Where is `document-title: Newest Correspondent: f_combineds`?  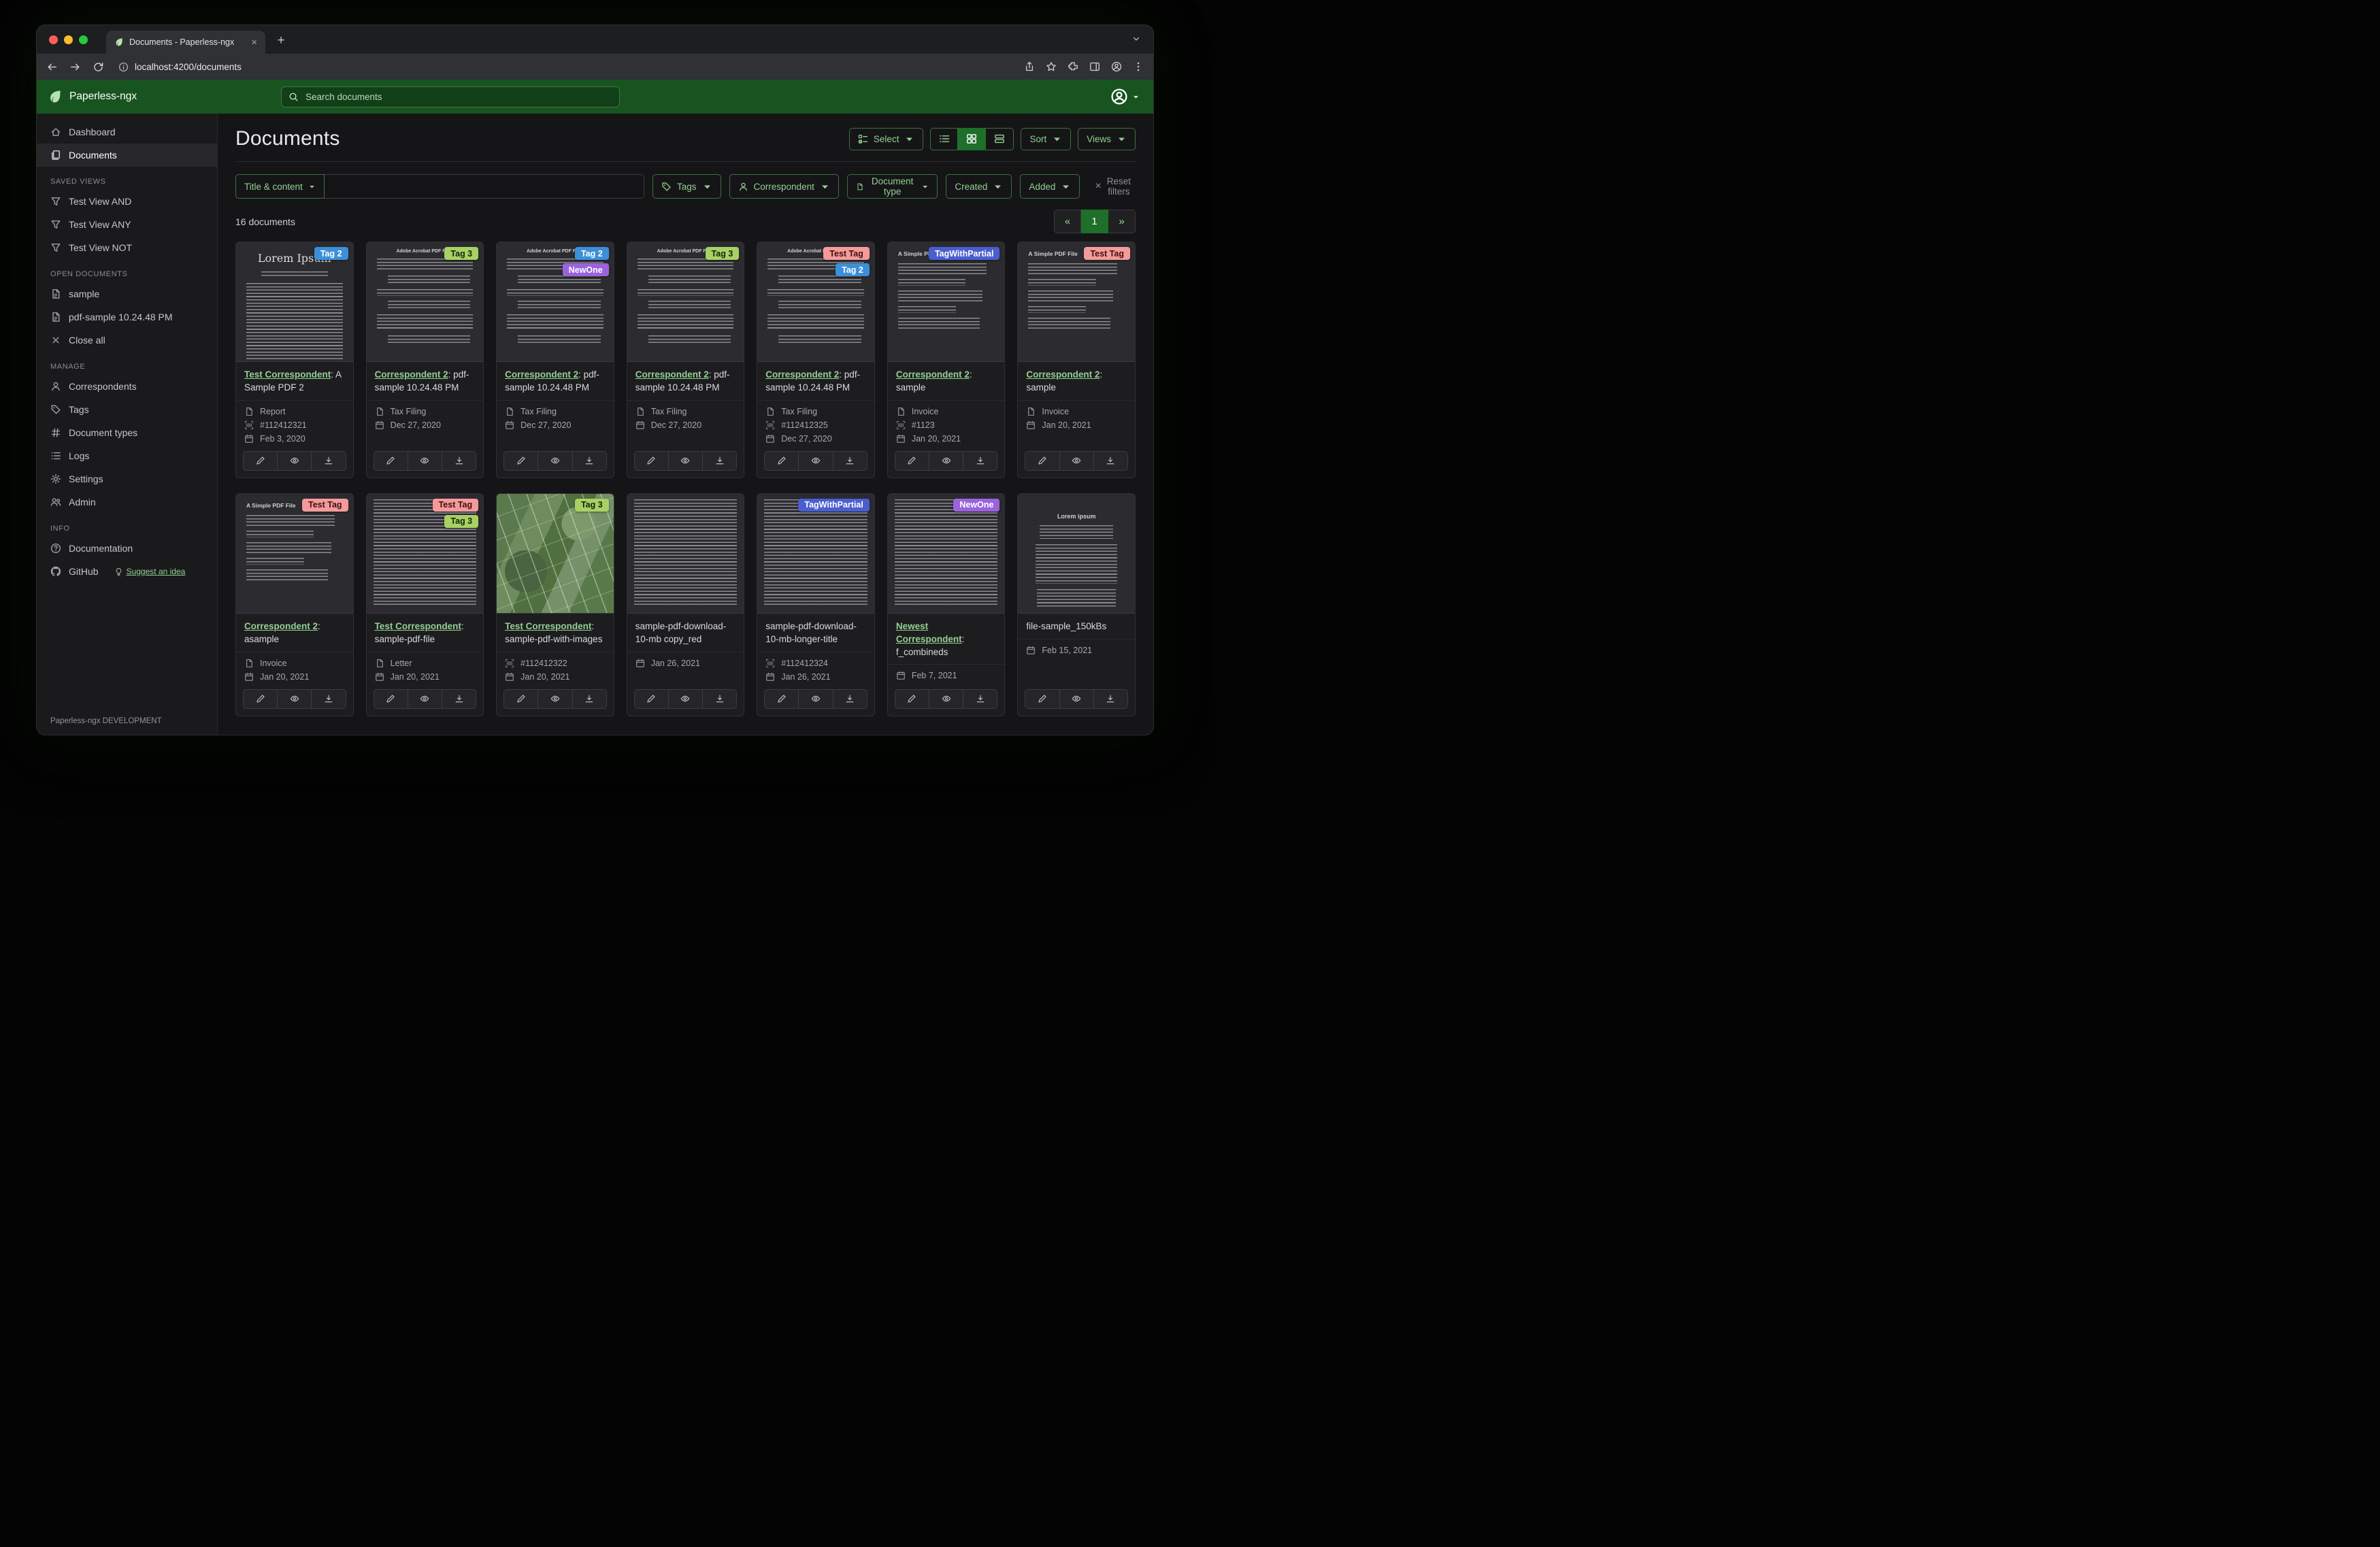
document-title: Newest Correspondent: f_combineds is located at coordinates (946, 640).